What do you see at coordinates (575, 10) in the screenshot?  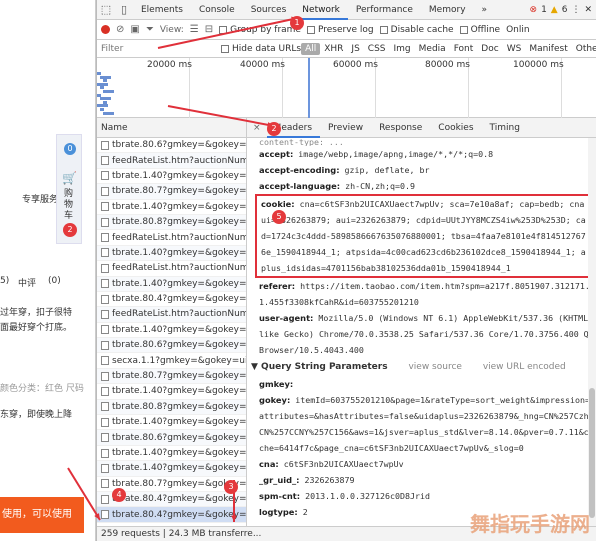 I see `menu-icon: ⋮` at bounding box center [575, 10].